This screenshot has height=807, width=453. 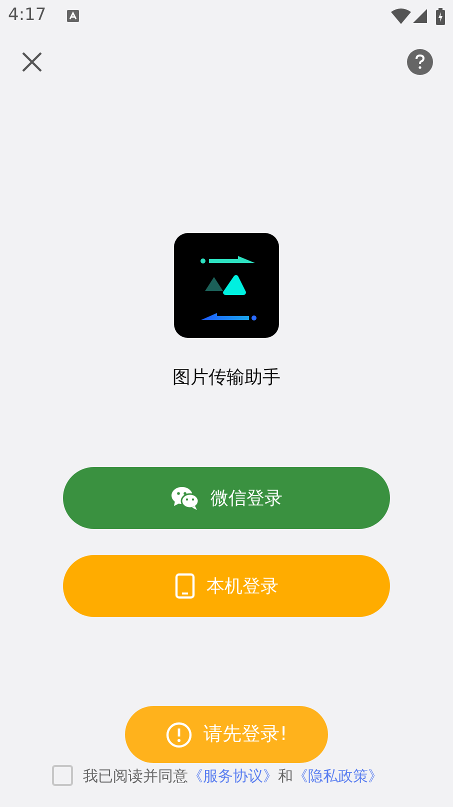 I want to click on wifi-icon, so click(x=401, y=16).